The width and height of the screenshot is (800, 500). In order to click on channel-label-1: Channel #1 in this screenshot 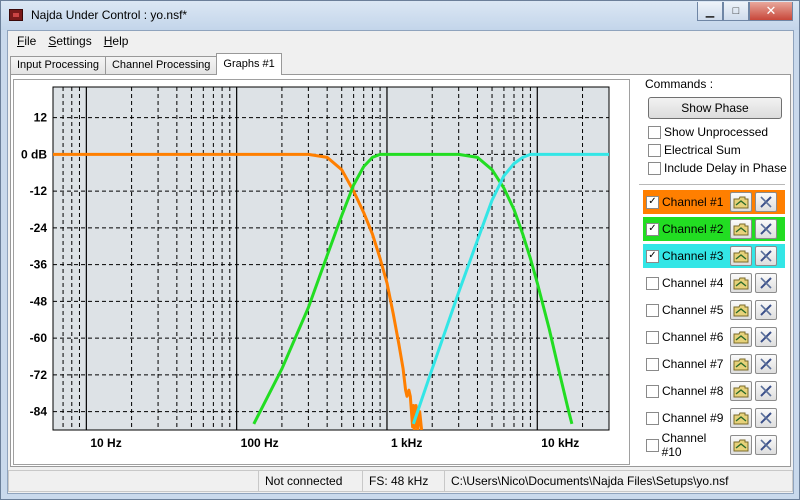, I will do `click(693, 202)`.